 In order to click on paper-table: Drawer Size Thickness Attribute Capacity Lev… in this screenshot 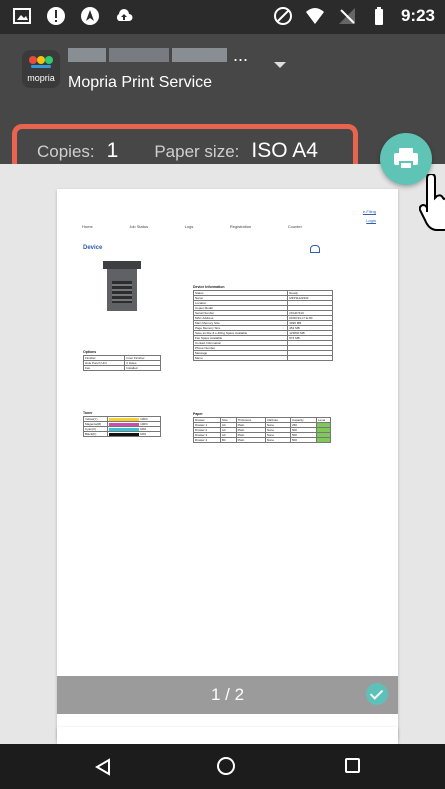, I will do `click(262, 430)`.